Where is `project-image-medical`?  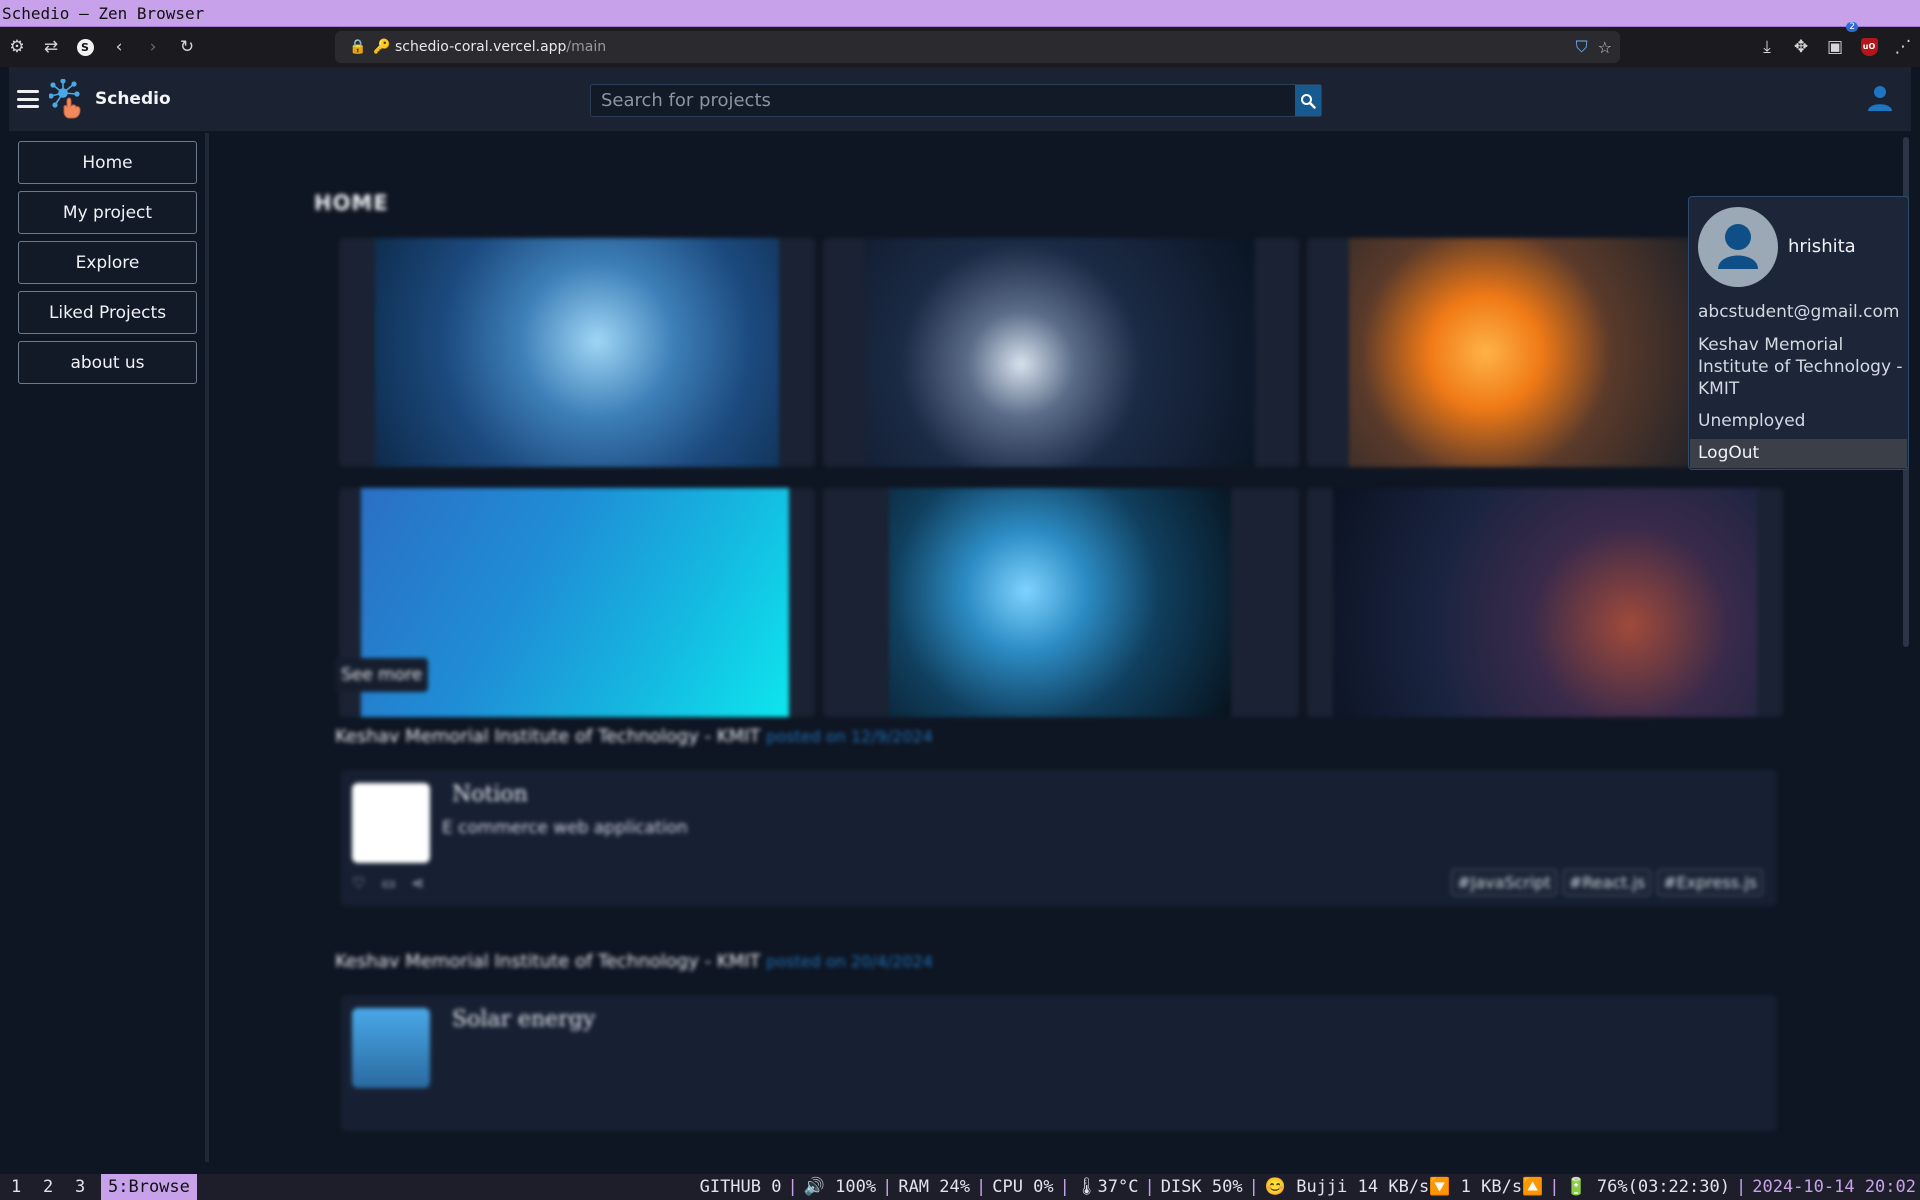 project-image-medical is located at coordinates (577, 352).